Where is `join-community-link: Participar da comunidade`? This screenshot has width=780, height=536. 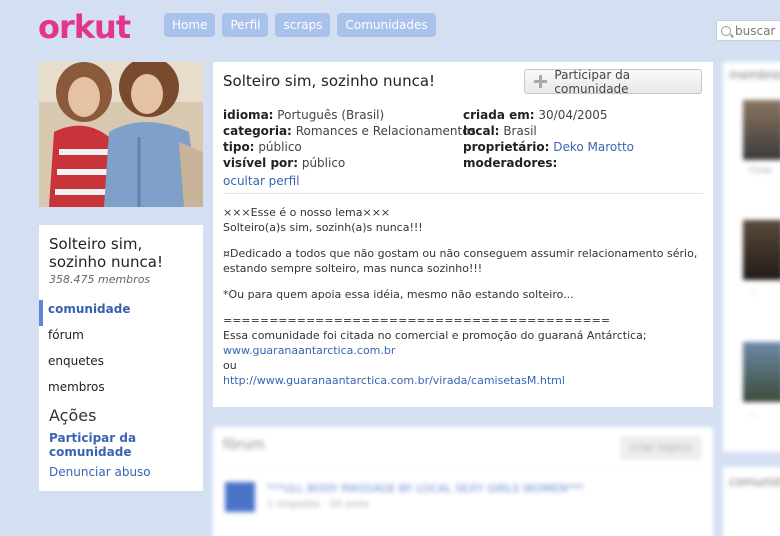
join-community-link: Participar da comunidade is located at coordinates (121, 445).